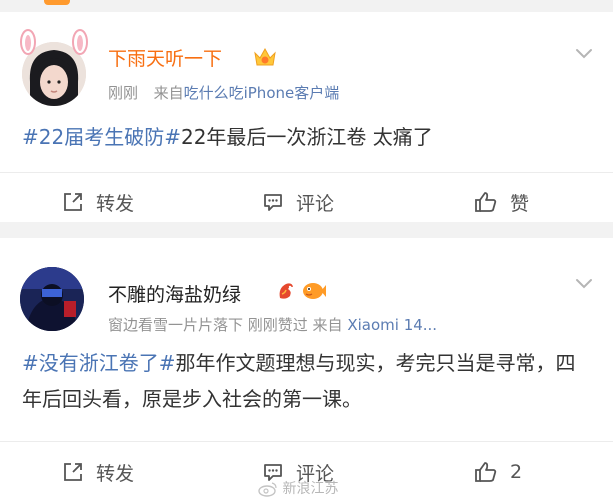  I want to click on post-meta: 刚刚 来自吃什么吃iPhone客户端, so click(223, 92).